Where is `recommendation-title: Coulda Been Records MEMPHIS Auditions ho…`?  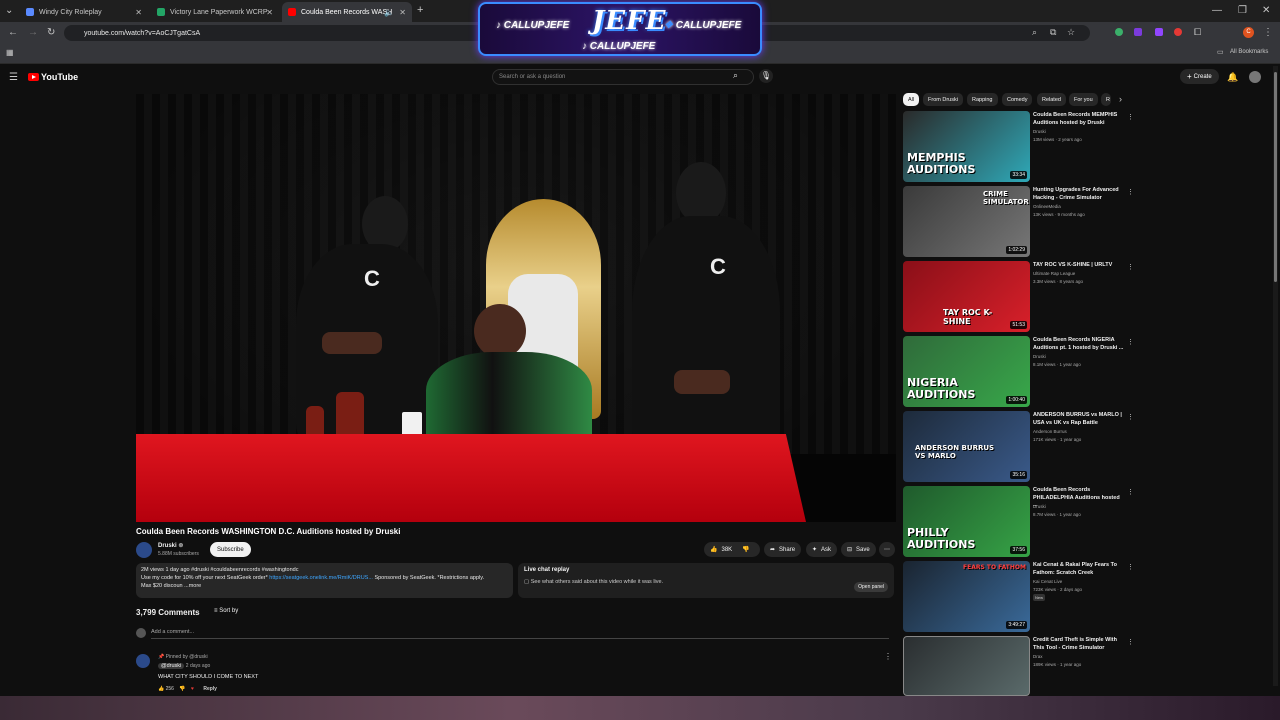 recommendation-title: Coulda Been Records MEMPHIS Auditions ho… is located at coordinates (1079, 119).